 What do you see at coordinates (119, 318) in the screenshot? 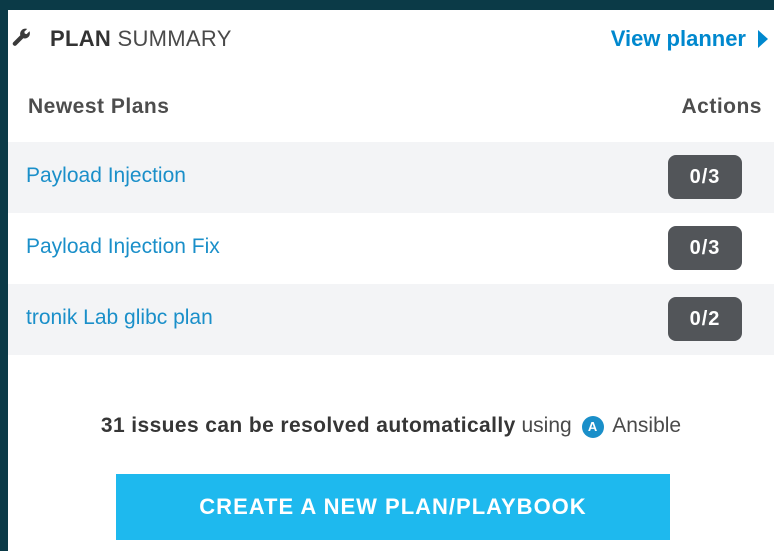
I see `plan-link: tronik Lab glibc plan` at bounding box center [119, 318].